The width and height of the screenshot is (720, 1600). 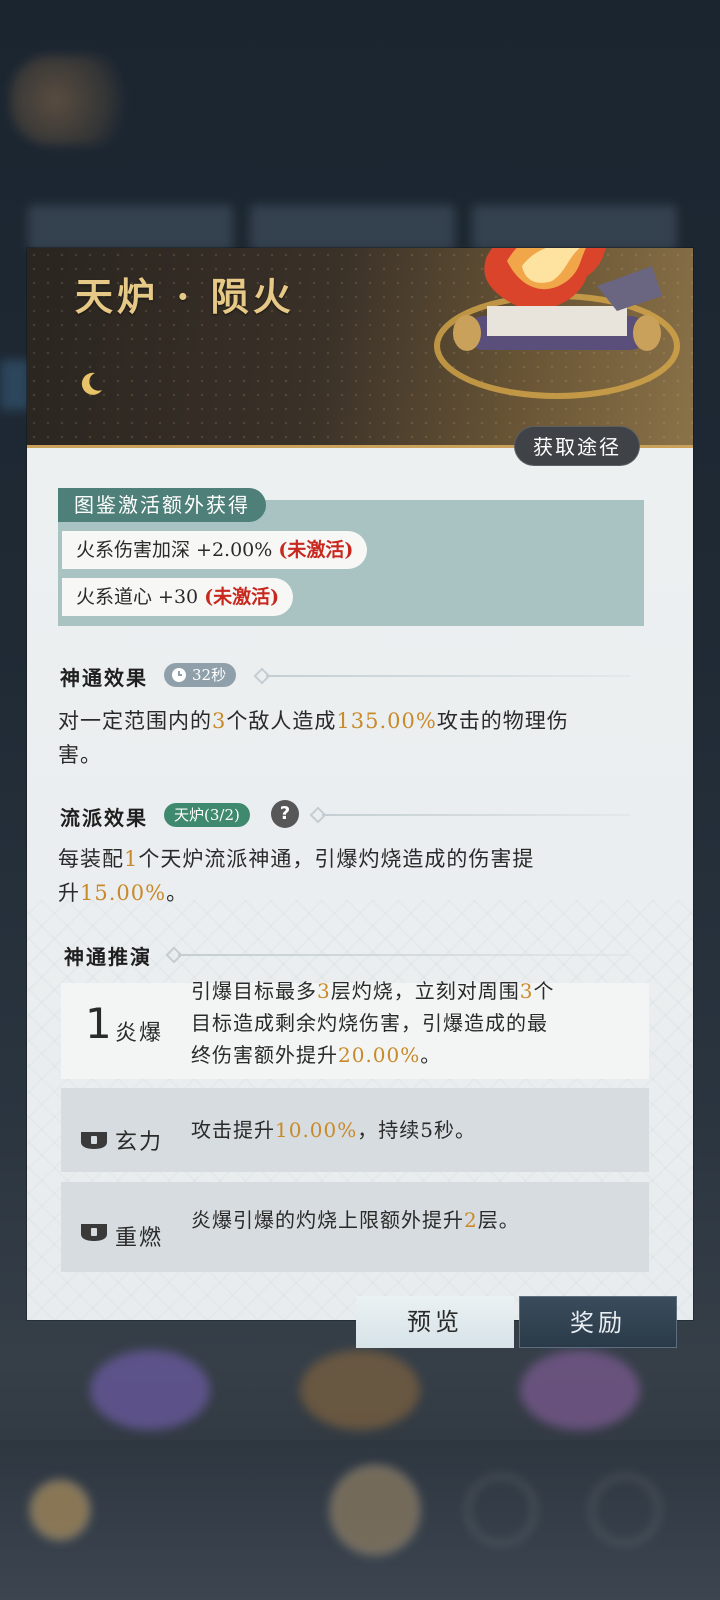 I want to click on evolution-row: 玄力 攻击提升10.00%，持续5秒。, so click(x=355, y=1130).